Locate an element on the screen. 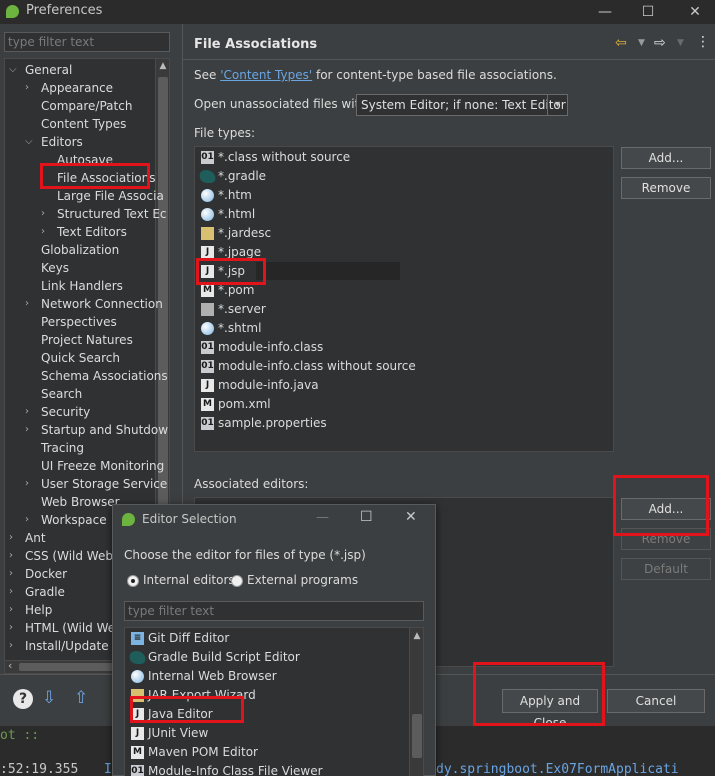 The image size is (715, 776). help-icon: ? is located at coordinates (23, 699).